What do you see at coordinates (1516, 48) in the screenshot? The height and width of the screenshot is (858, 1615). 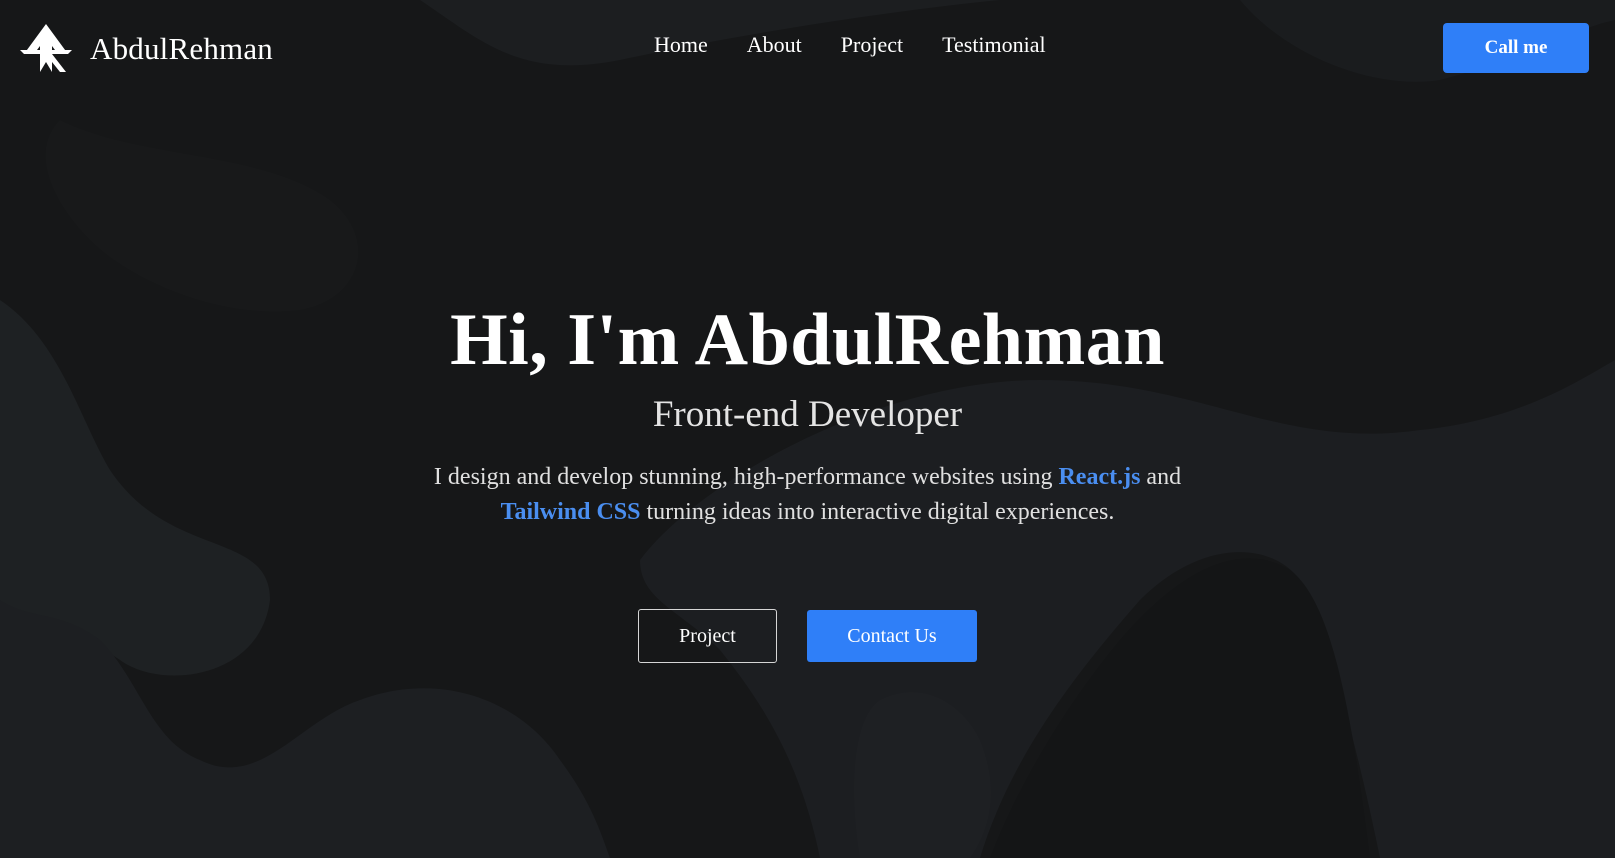 I see `call-me-button: Call me` at bounding box center [1516, 48].